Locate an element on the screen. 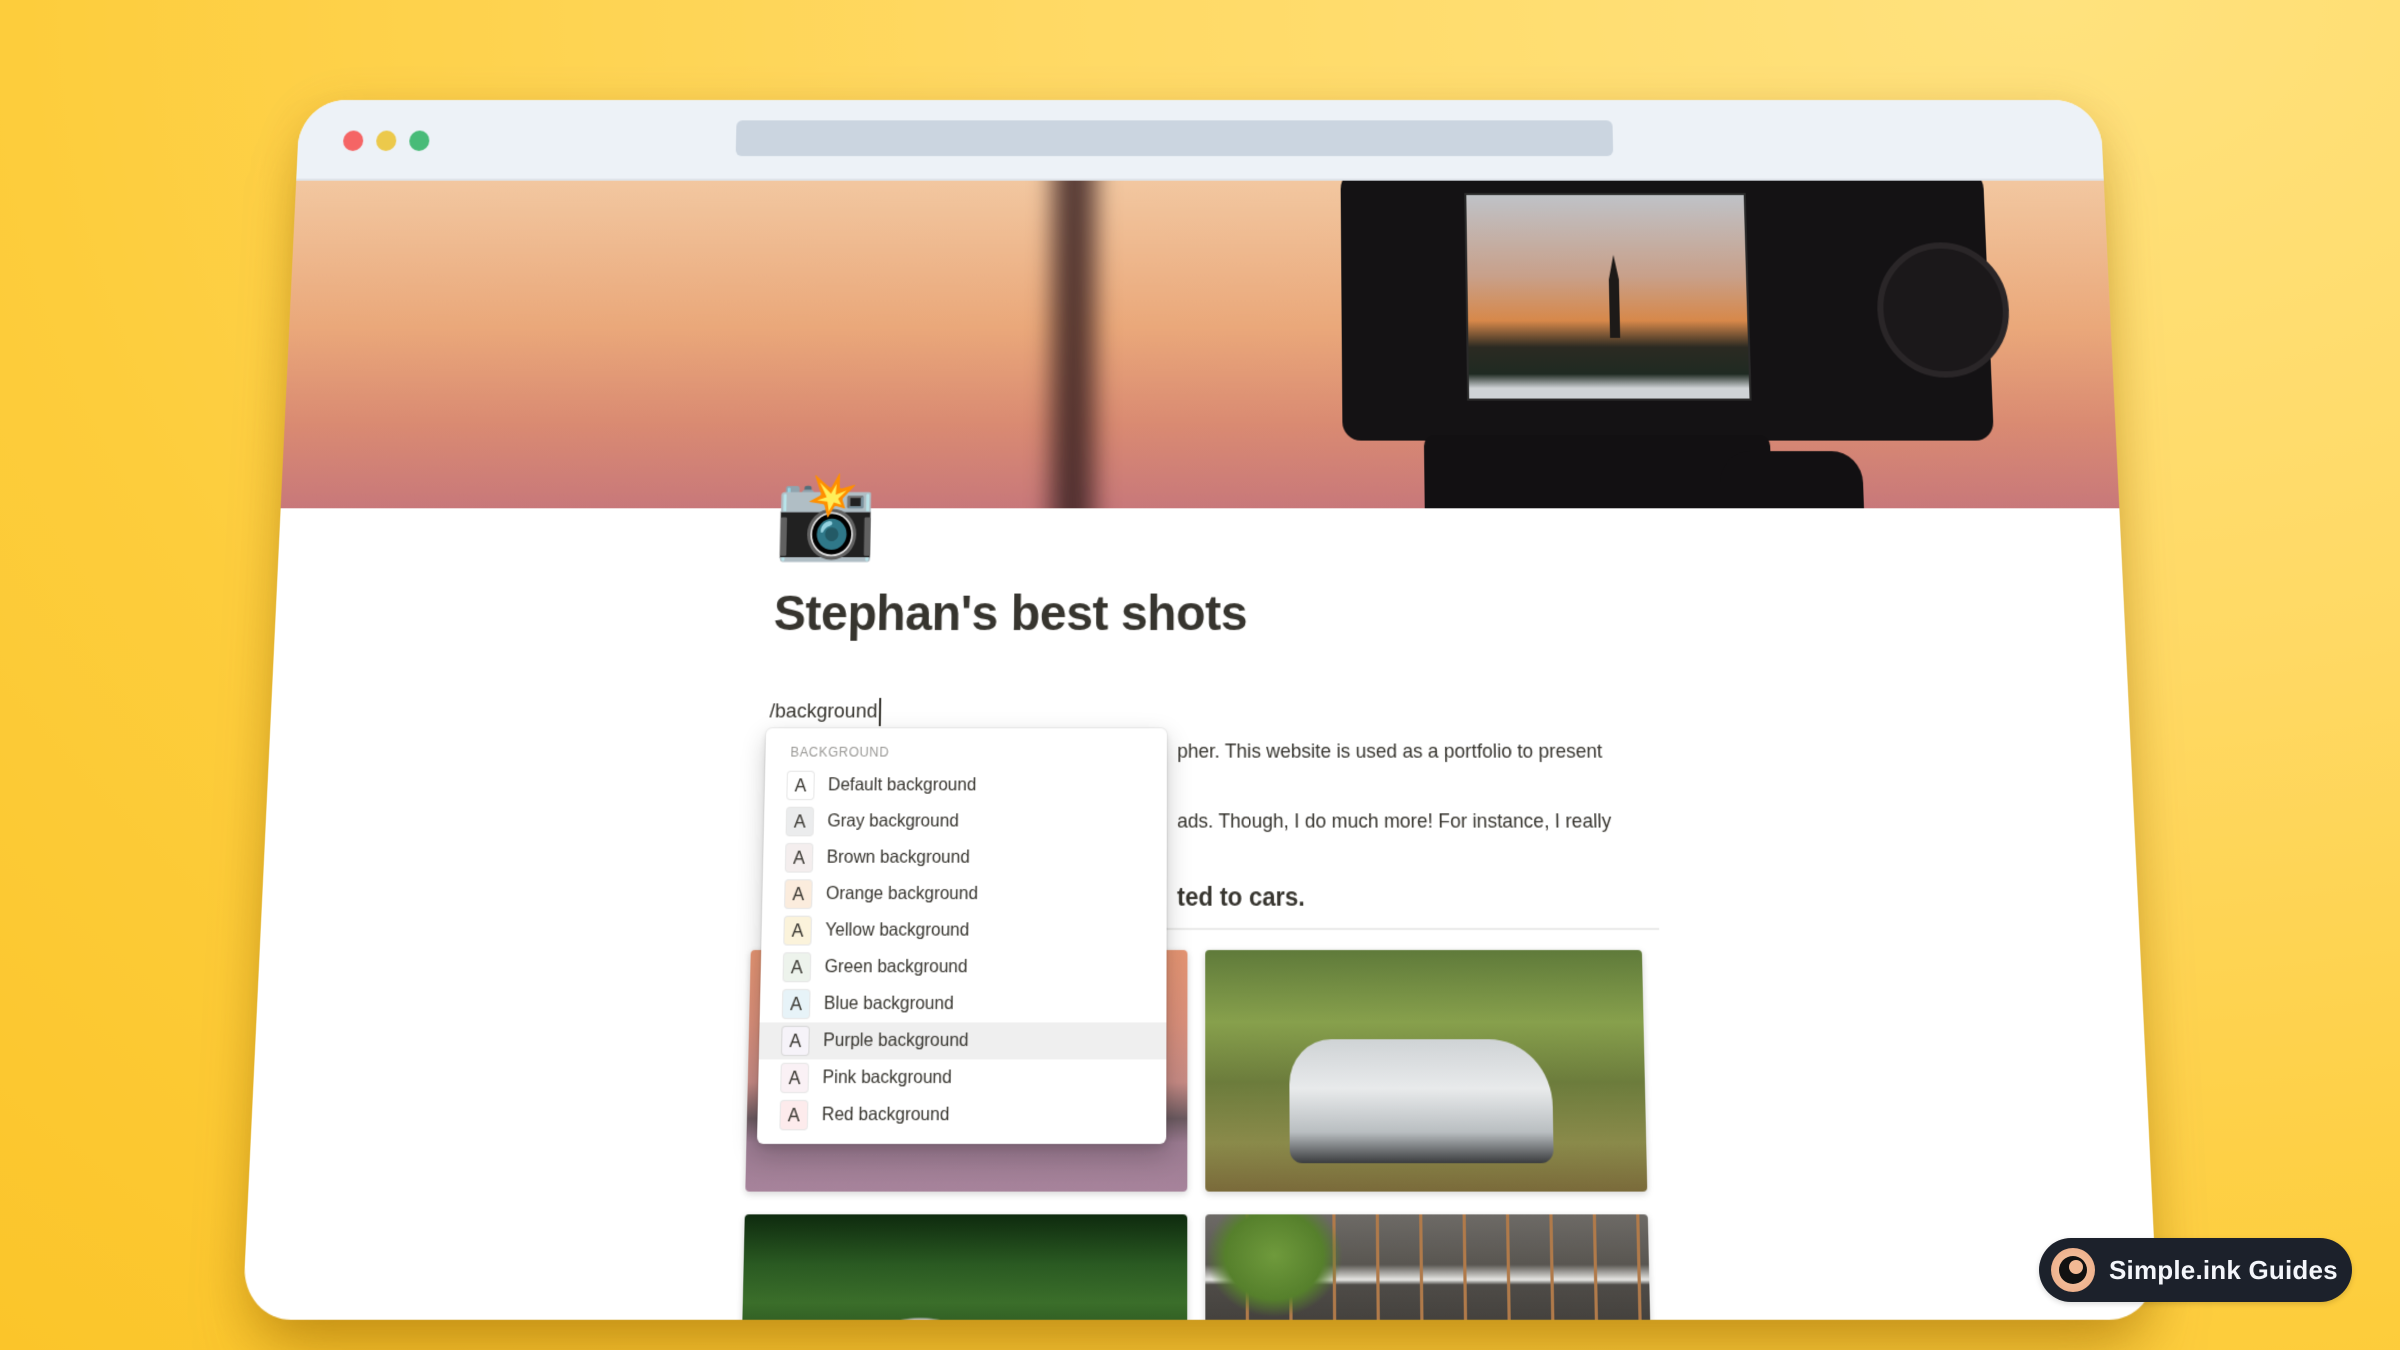  menu-item-red-background: A Red background is located at coordinates (961, 1115).